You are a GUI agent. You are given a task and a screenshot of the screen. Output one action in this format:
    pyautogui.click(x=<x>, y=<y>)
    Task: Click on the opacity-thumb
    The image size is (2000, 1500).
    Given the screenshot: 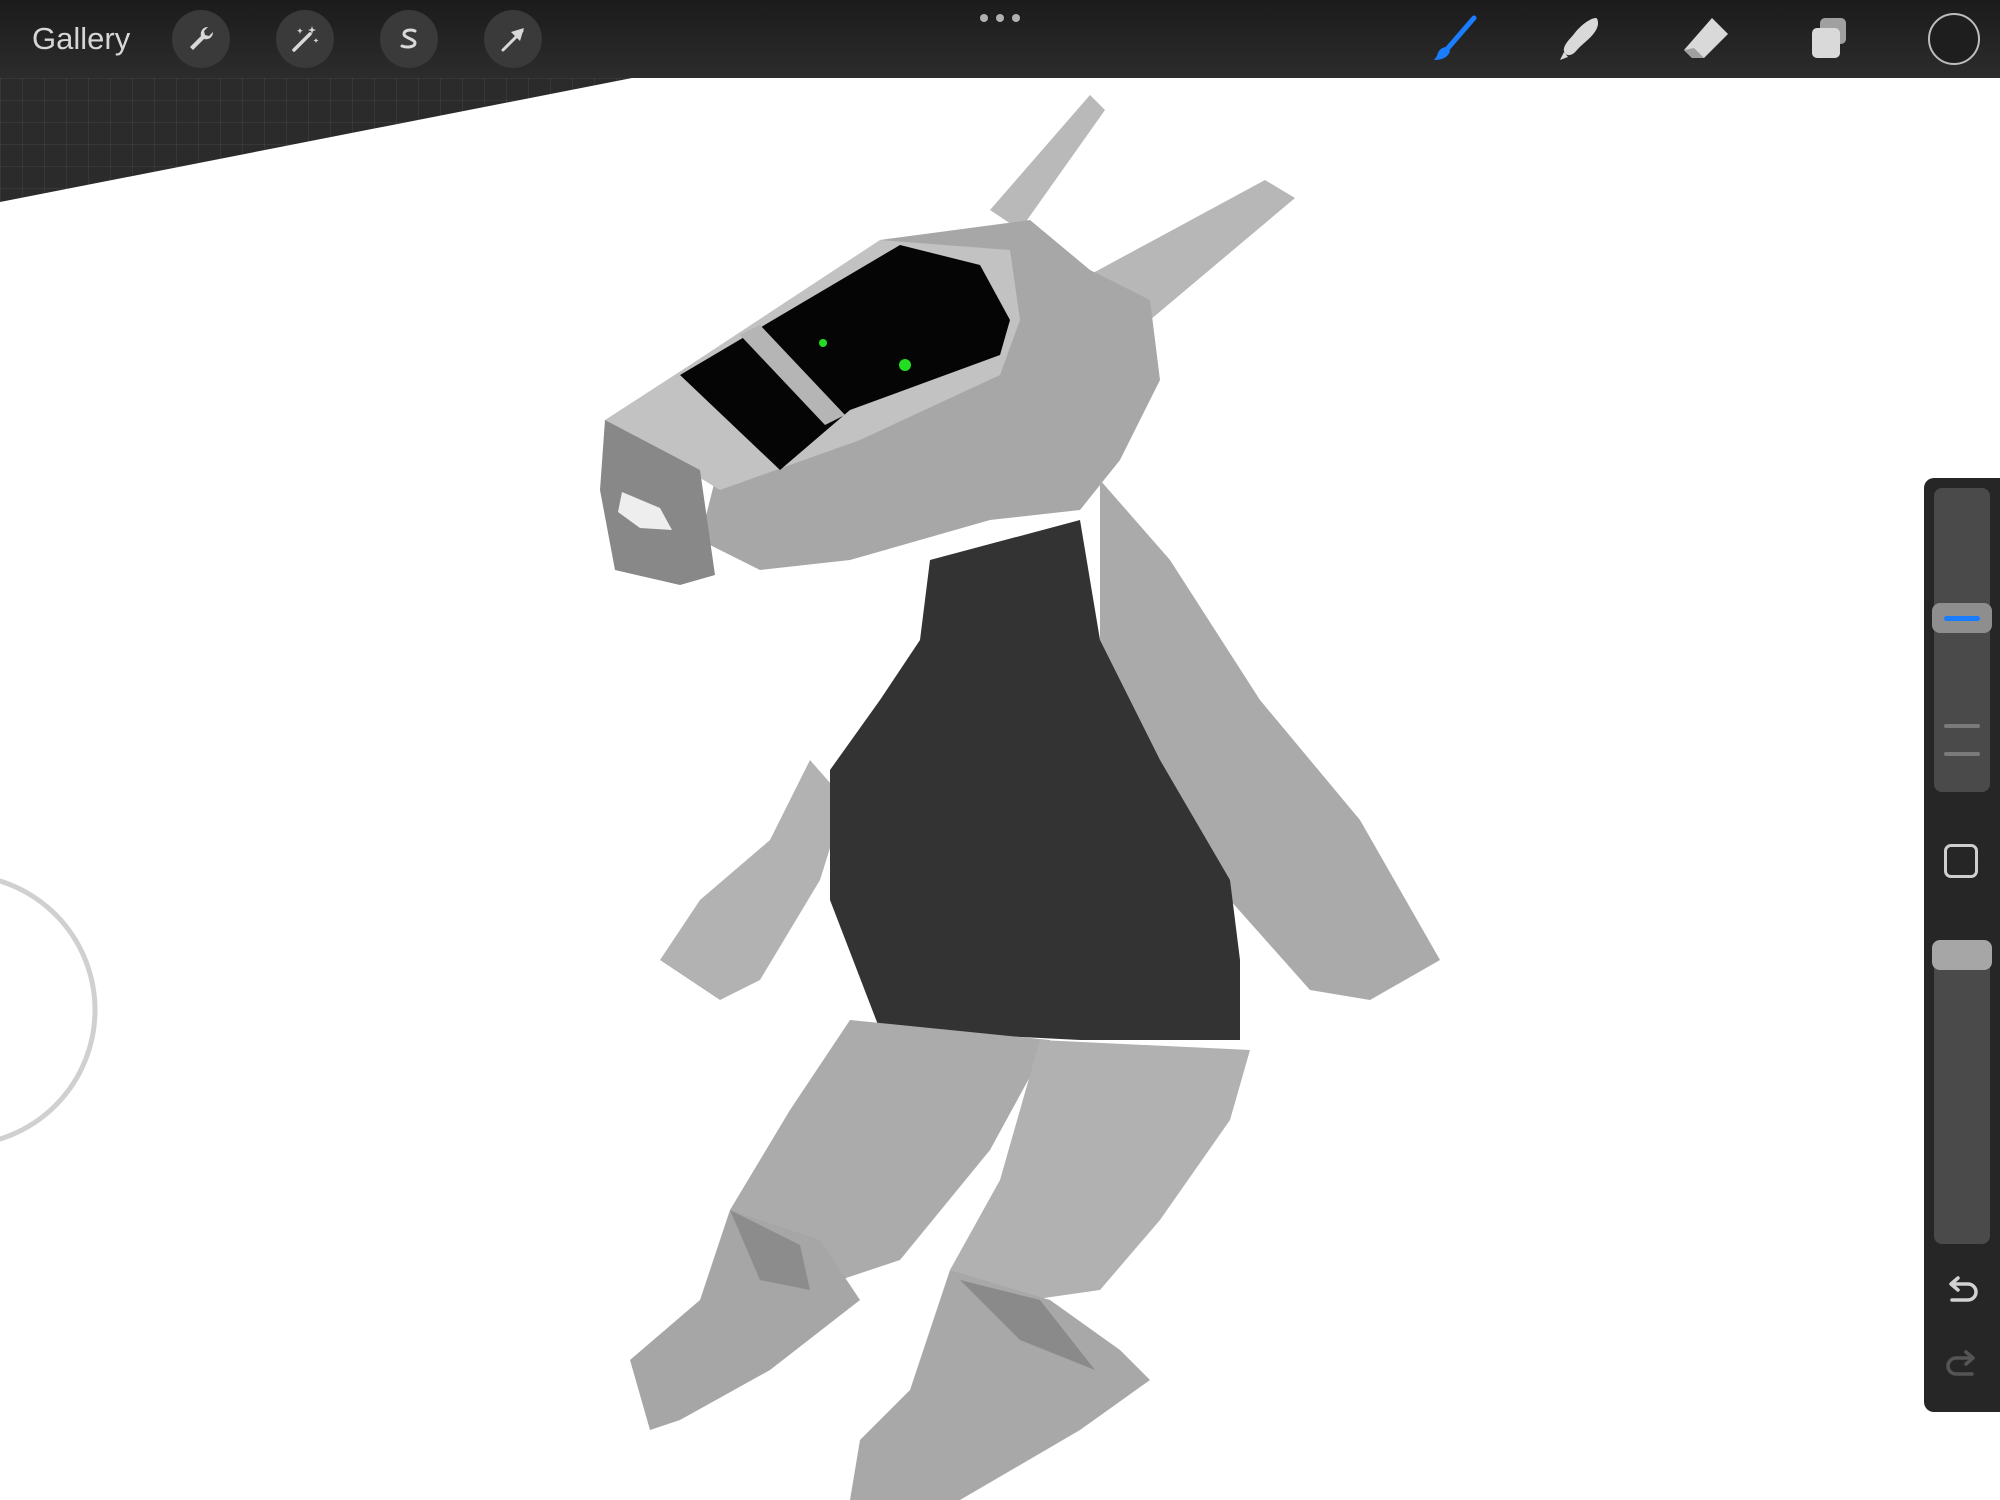 What is the action you would take?
    pyautogui.click(x=1962, y=955)
    